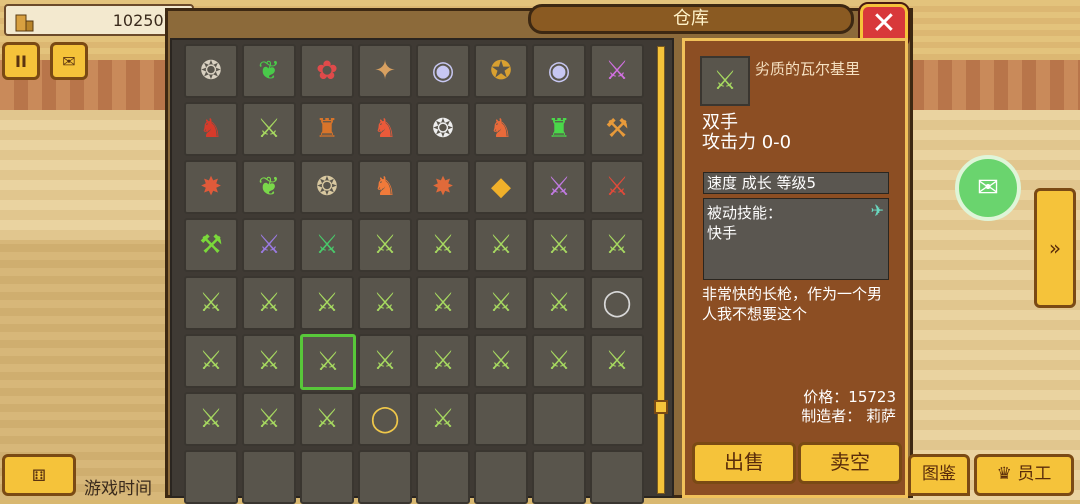 The height and width of the screenshot is (504, 1080). I want to click on staff-button: ♛ 员工, so click(1024, 475).